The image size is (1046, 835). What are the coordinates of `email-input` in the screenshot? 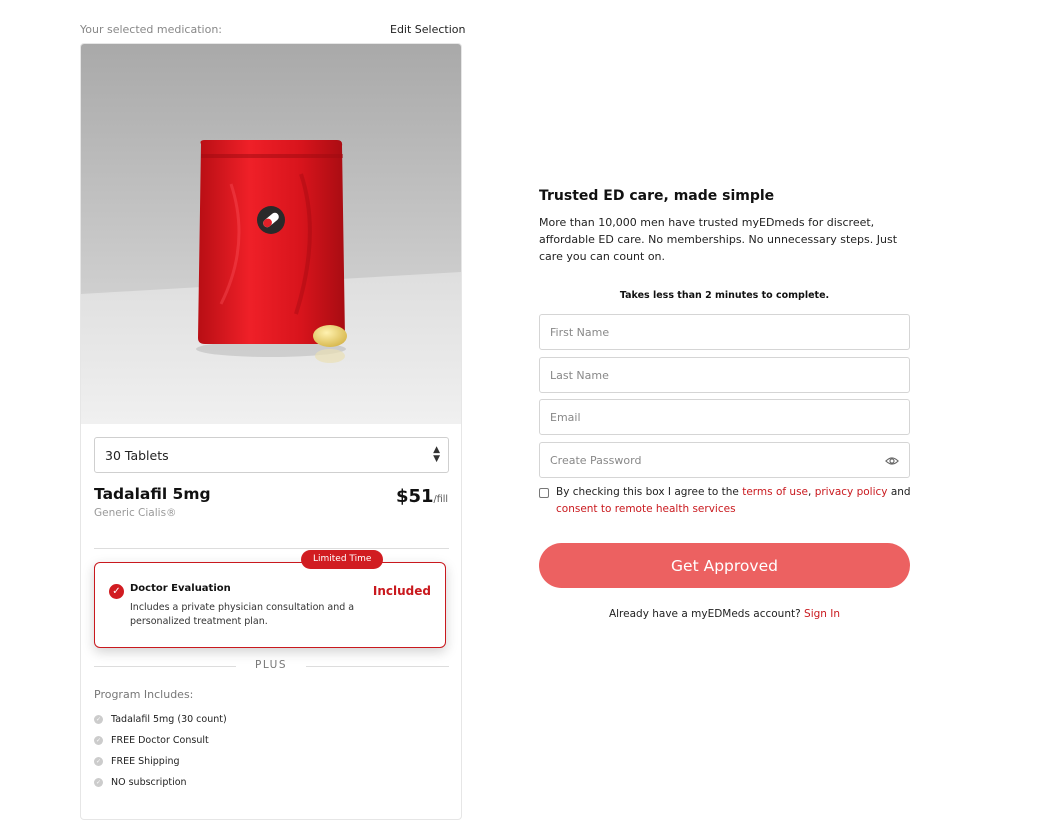 It's located at (724, 417).